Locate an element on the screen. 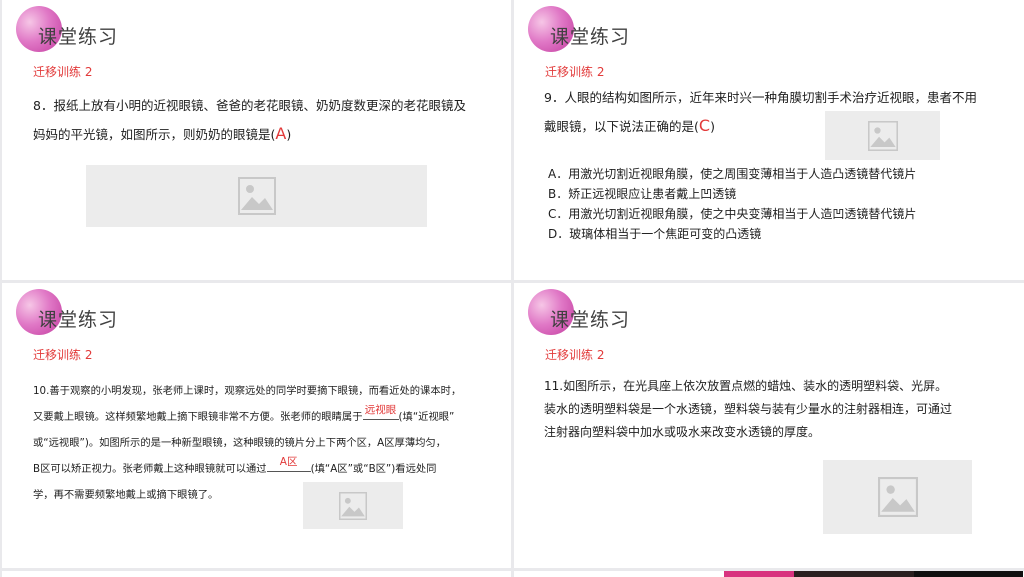  question-line-text: 妈妈的平光镜，如图所示，则奶奶的眼镜是( is located at coordinates (154, 134).